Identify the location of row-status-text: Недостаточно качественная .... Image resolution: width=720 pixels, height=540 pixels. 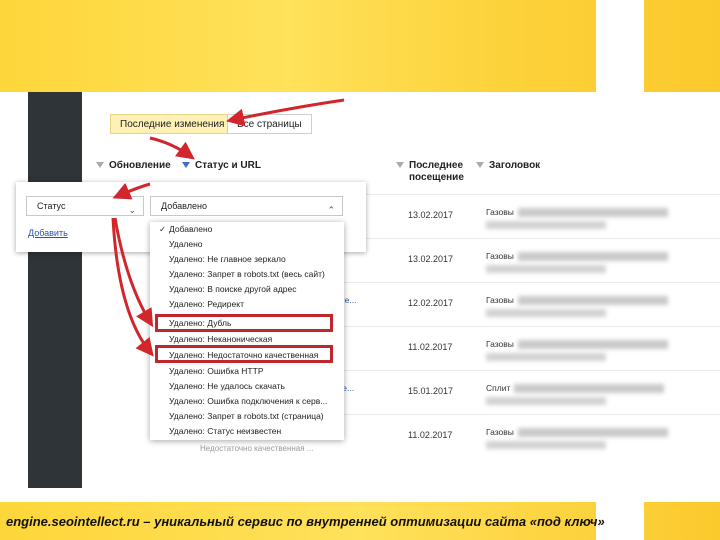
(257, 448).